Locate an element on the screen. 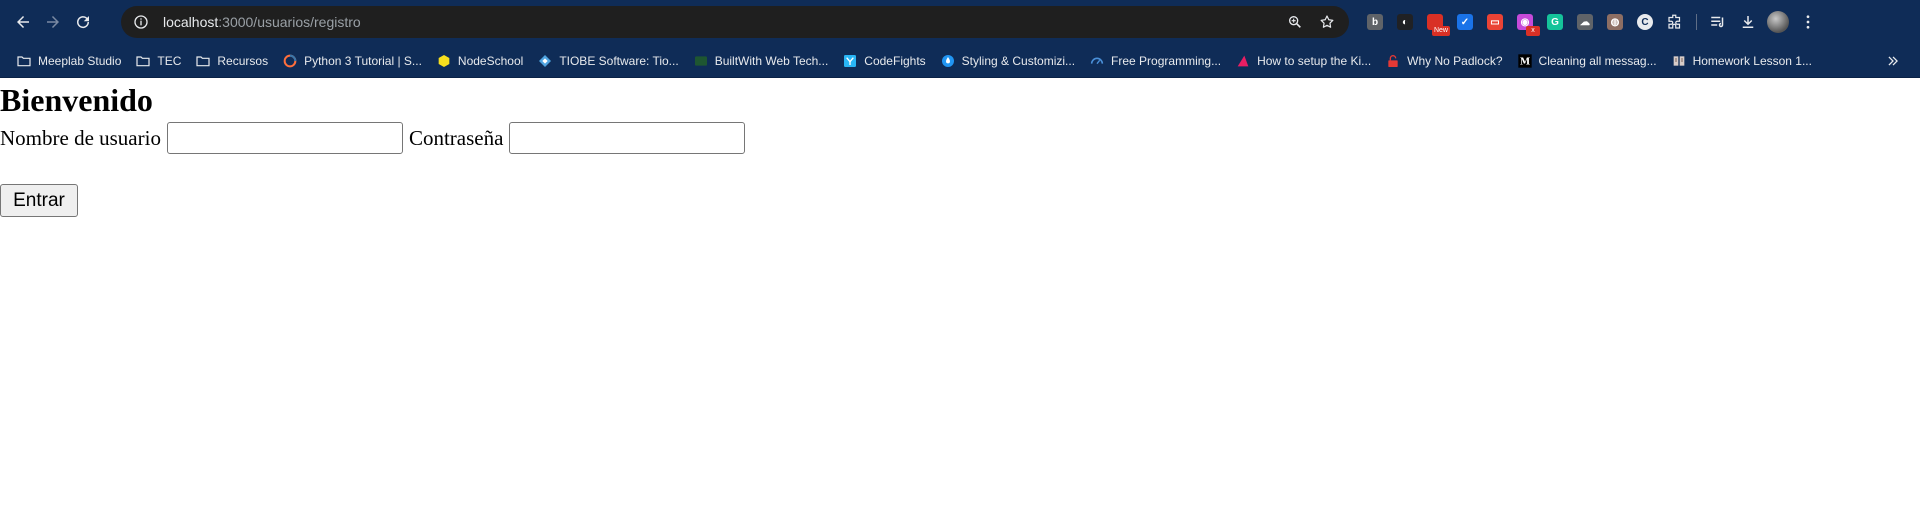 The height and width of the screenshot is (513, 1920). extension-9-button: ◍ is located at coordinates (1615, 22).